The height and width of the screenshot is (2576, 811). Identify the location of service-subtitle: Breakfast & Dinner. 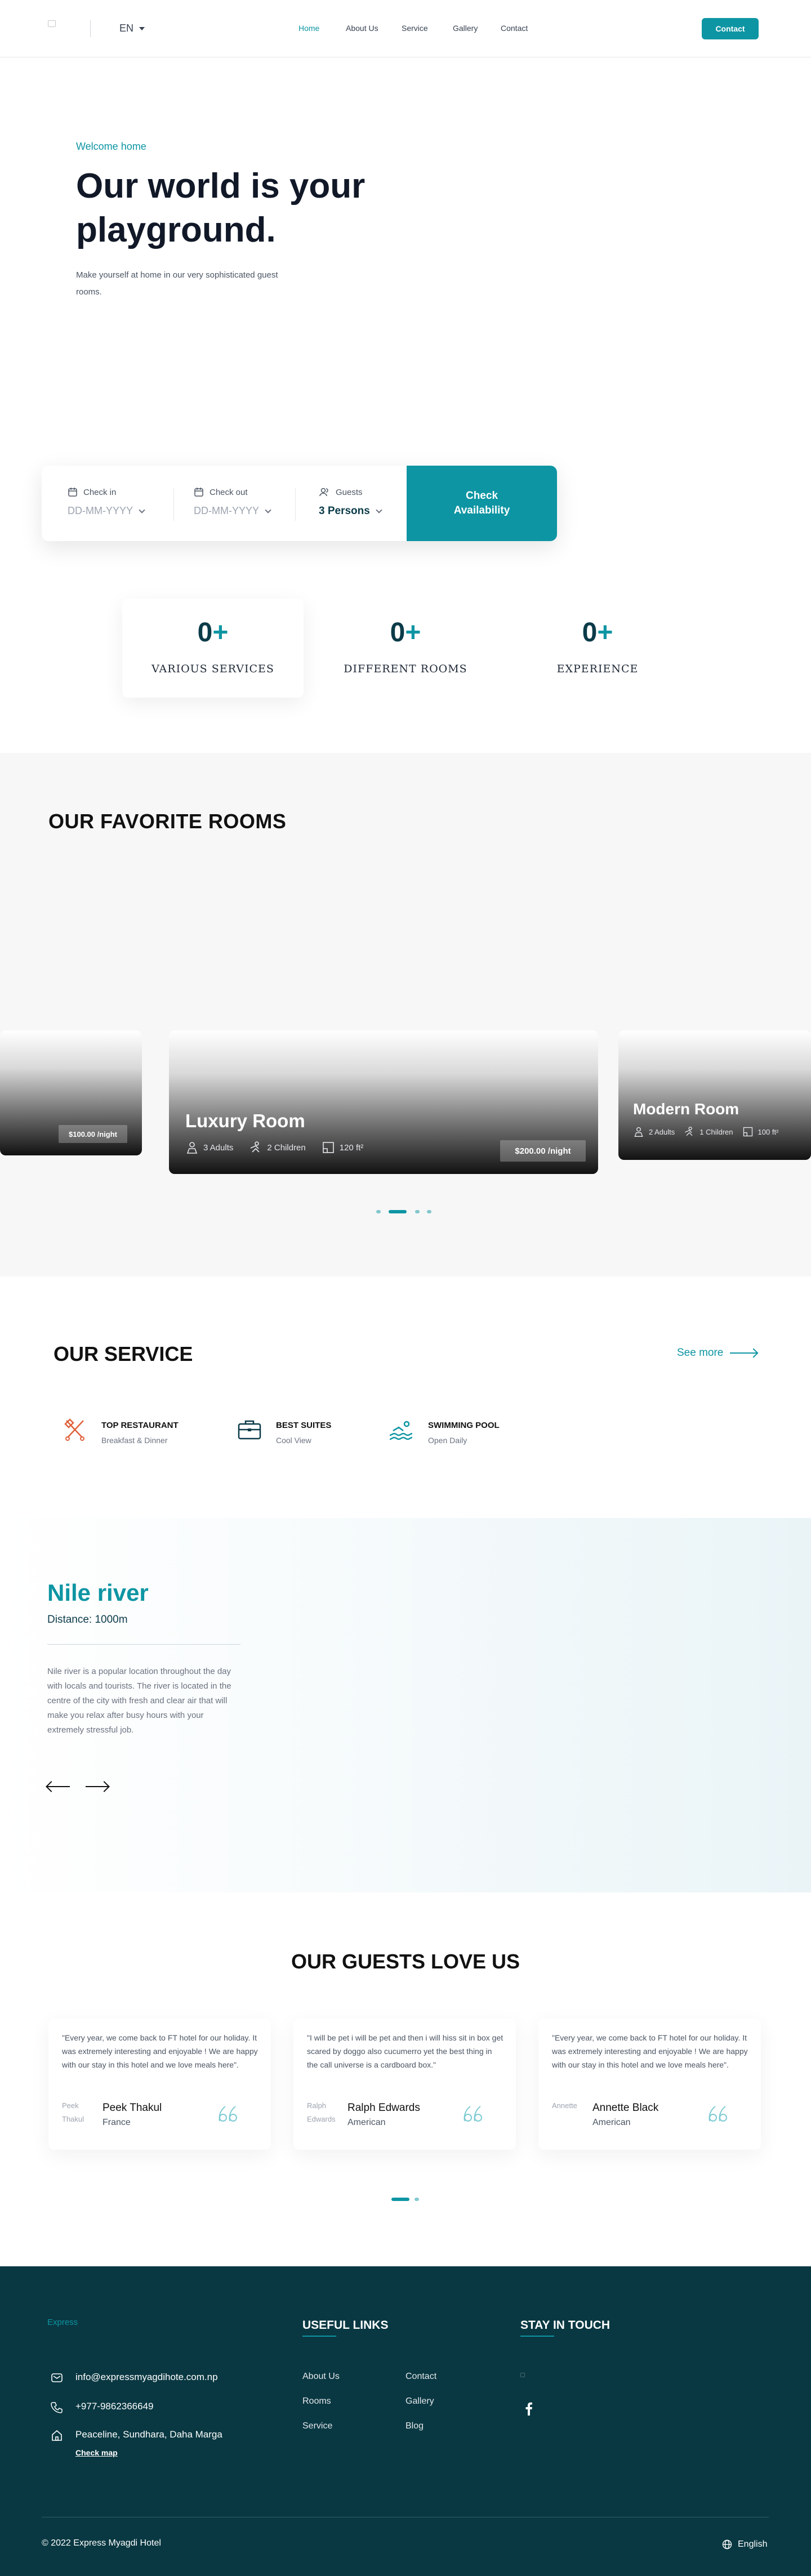
(134, 1440).